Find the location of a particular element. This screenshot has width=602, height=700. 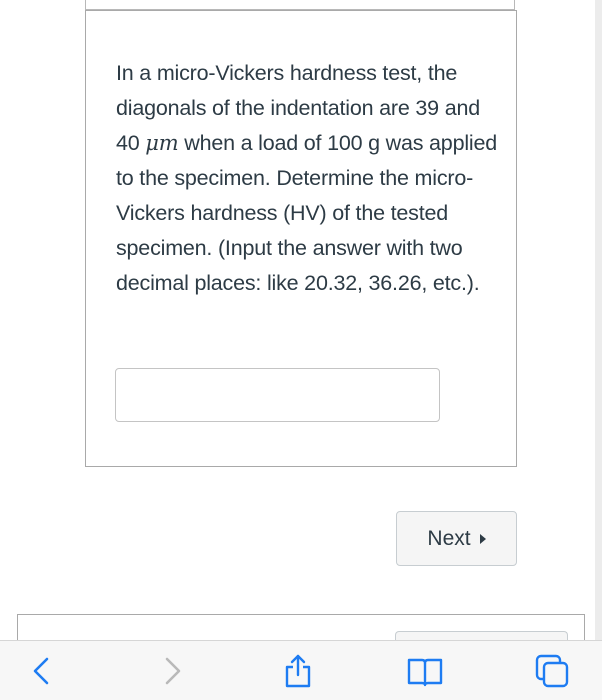

bookmarks-button is located at coordinates (425, 671).